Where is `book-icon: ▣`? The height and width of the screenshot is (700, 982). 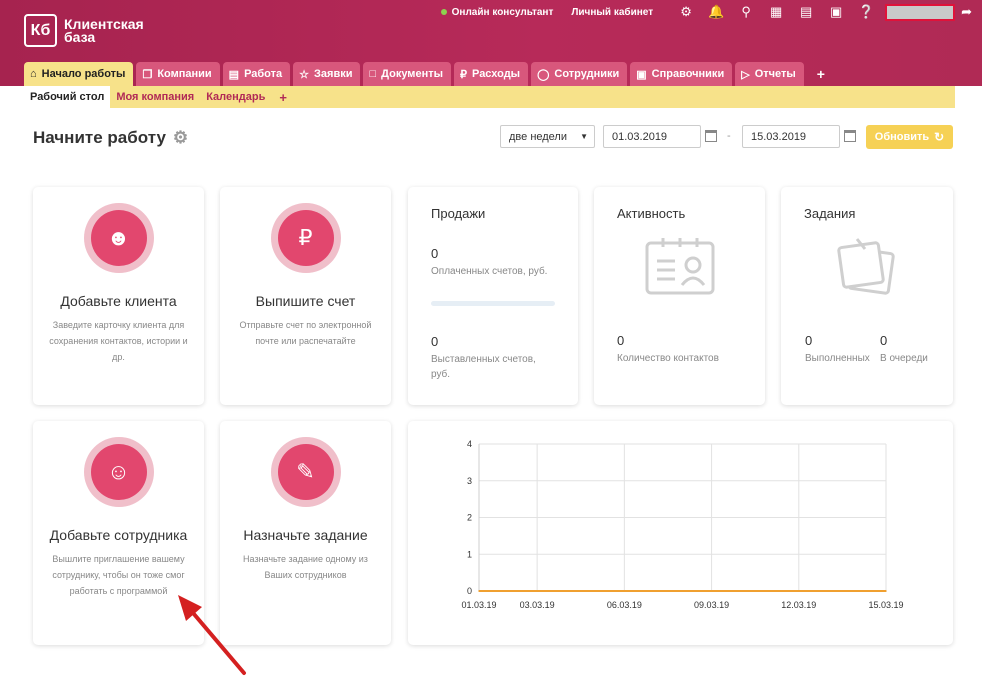
book-icon: ▣ is located at coordinates (641, 74).